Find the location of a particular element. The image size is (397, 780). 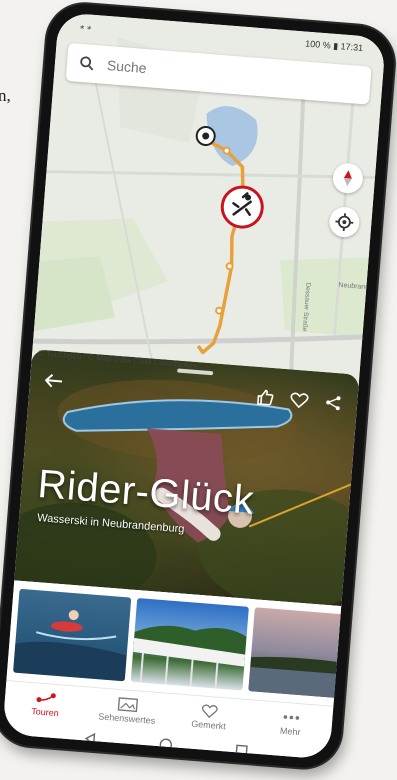

background-text: n, is located at coordinates (5, 95).